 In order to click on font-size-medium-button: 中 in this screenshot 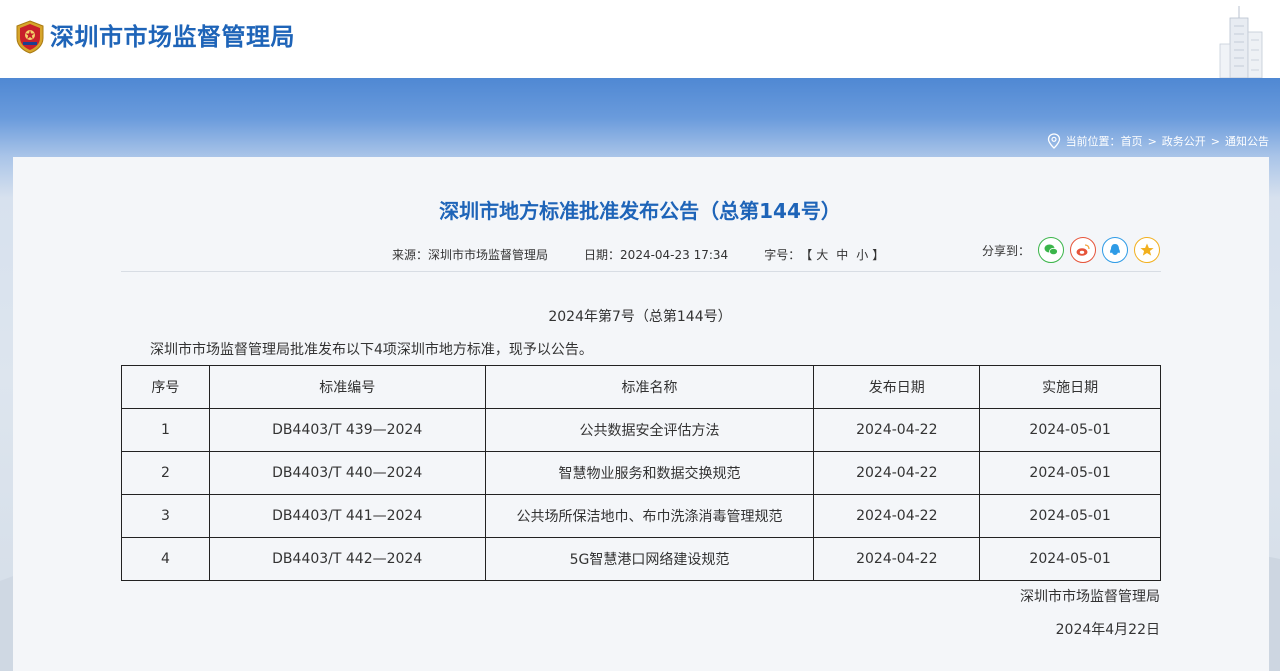, I will do `click(842, 255)`.